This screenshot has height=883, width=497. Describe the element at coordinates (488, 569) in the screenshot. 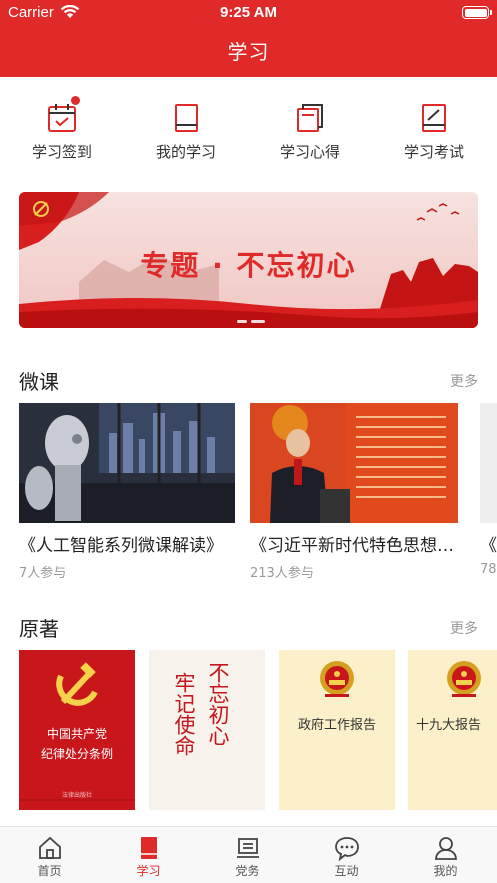

I see `participant-count: 78` at that location.